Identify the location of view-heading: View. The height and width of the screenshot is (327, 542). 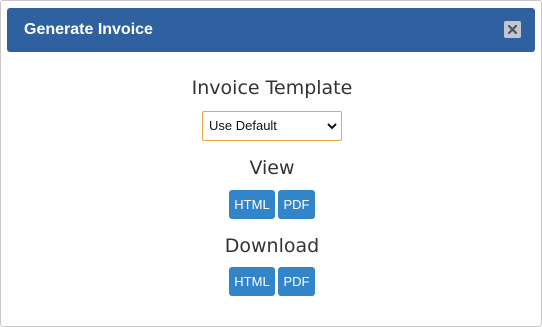
(272, 168).